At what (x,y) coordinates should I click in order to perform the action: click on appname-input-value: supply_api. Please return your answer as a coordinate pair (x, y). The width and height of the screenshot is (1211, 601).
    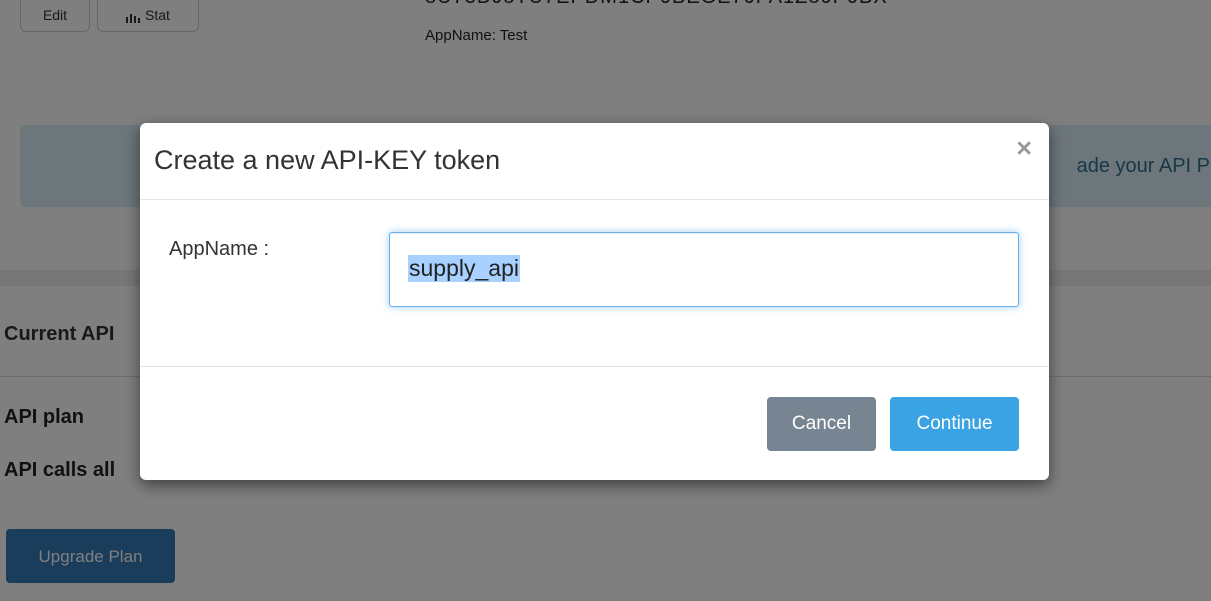
    Looking at the image, I should click on (464, 268).